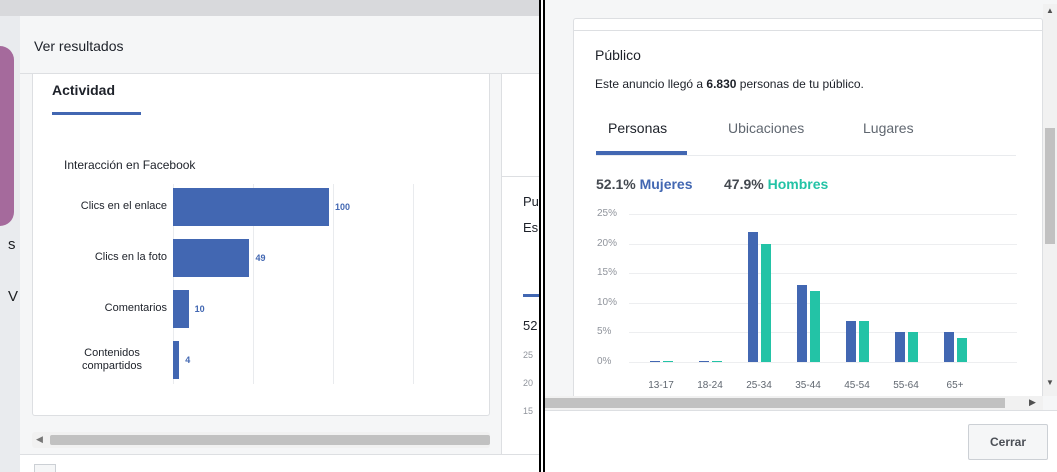 This screenshot has width=1057, height=472. Describe the element at coordinates (800, 84) in the screenshot. I see `subtitle-suffix: personas de tu público.` at that location.